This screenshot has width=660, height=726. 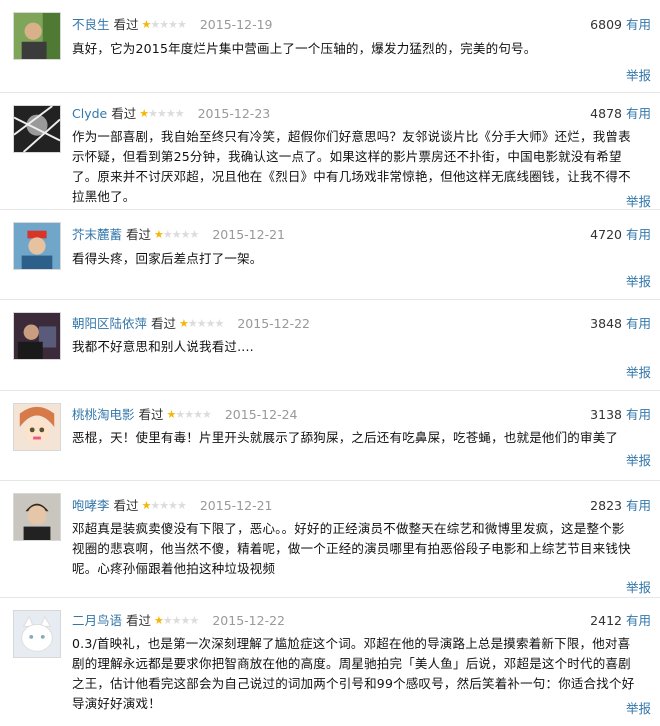 I want to click on review-meta: 咆哮李 看过 ★★★★★ 2015-12-21, so click(x=172, y=506).